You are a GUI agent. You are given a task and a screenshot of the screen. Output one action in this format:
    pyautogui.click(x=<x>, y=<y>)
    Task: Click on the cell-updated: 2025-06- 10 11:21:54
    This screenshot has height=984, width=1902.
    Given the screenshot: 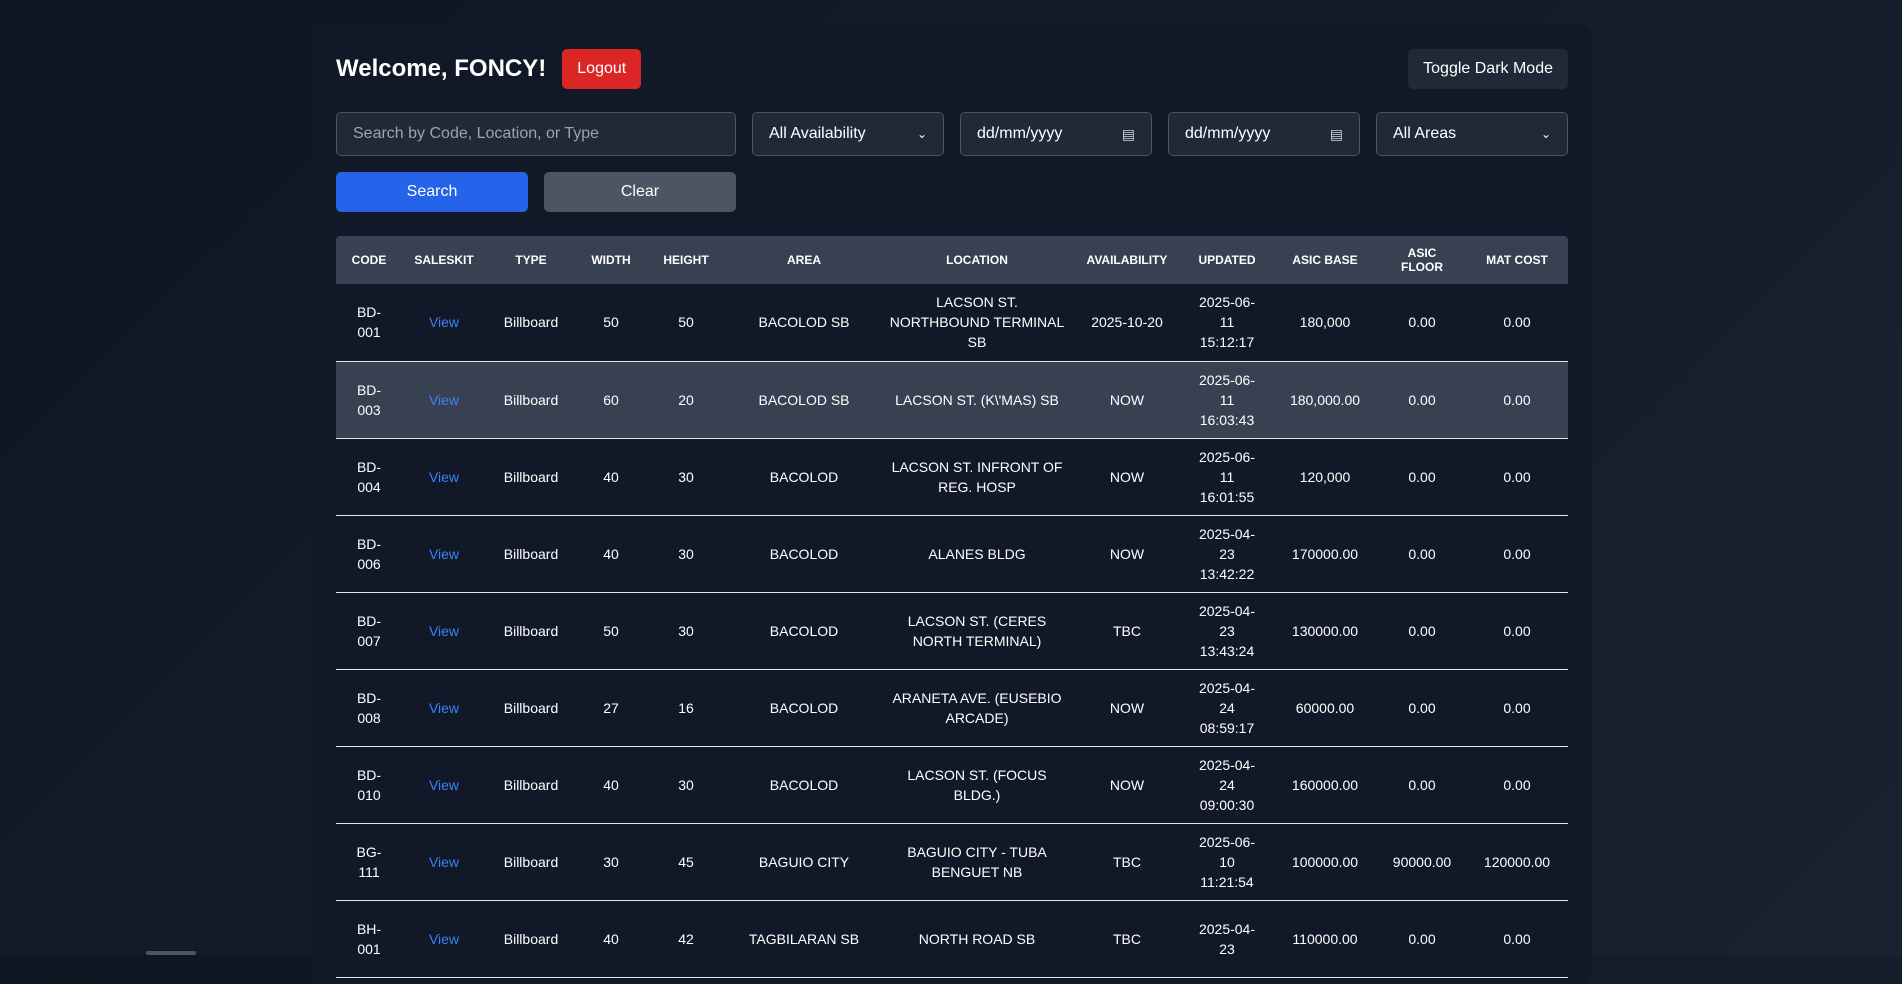 What is the action you would take?
    pyautogui.click(x=1227, y=862)
    